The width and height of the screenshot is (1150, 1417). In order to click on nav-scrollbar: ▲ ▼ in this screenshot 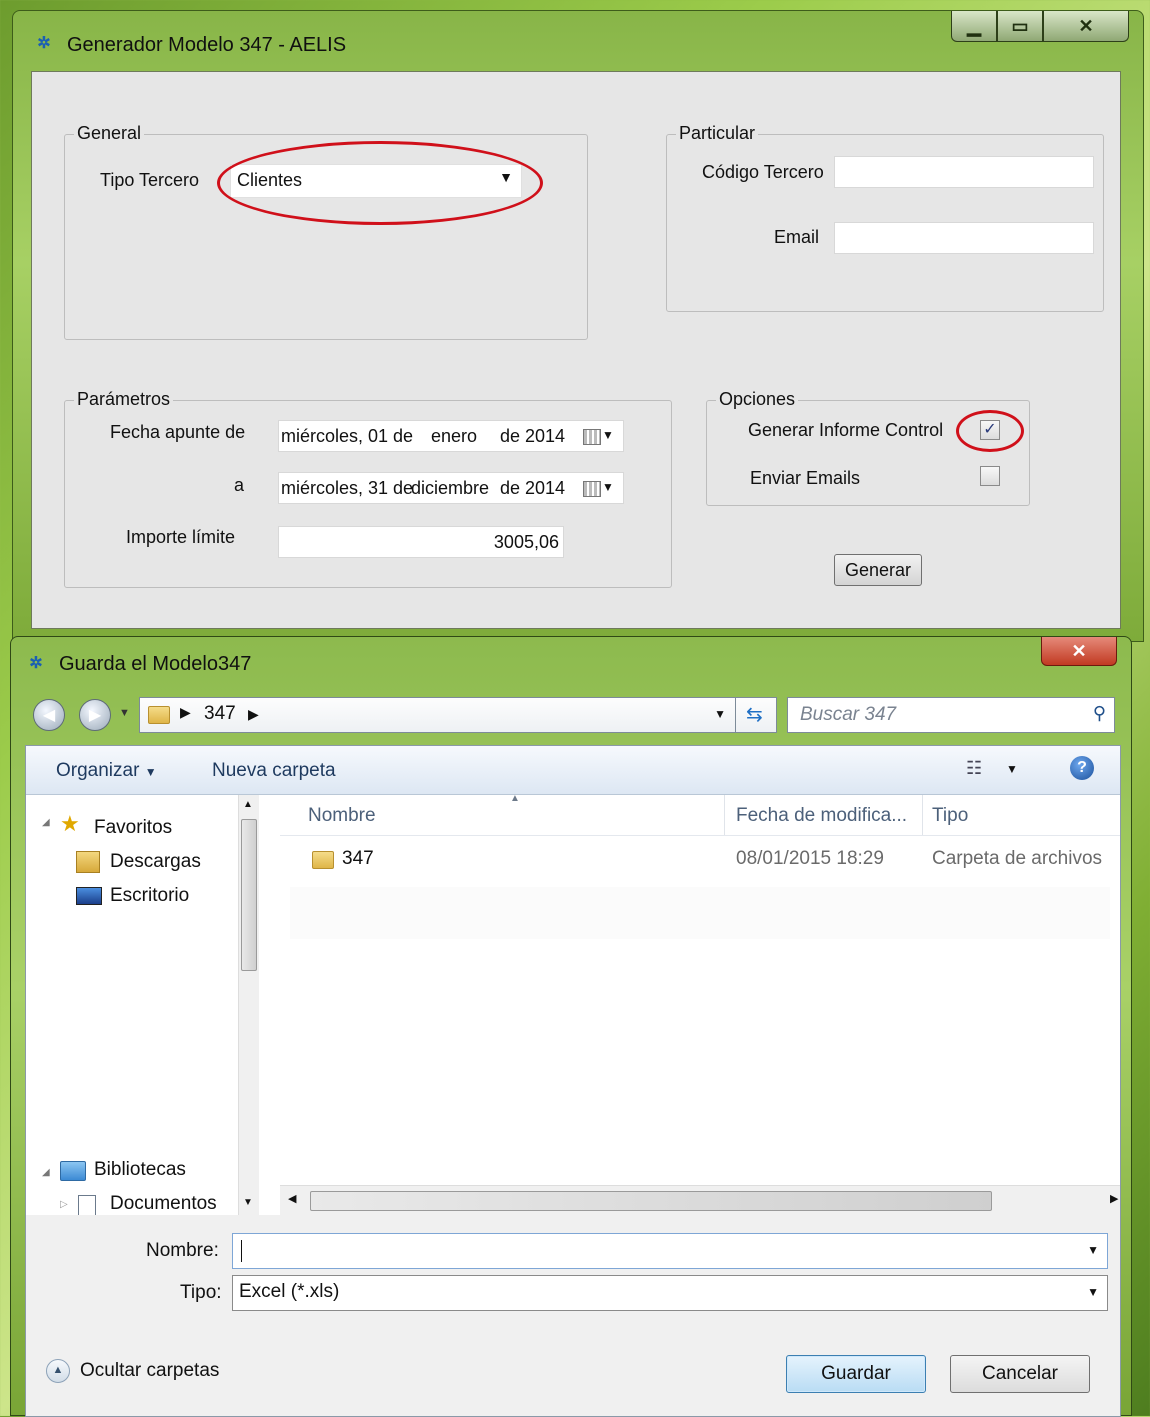, I will do `click(248, 1005)`.